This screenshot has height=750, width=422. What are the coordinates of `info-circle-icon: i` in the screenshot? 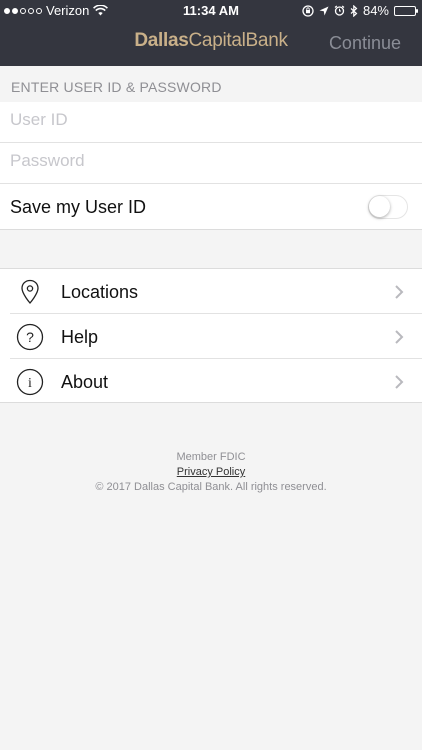 It's located at (30, 382).